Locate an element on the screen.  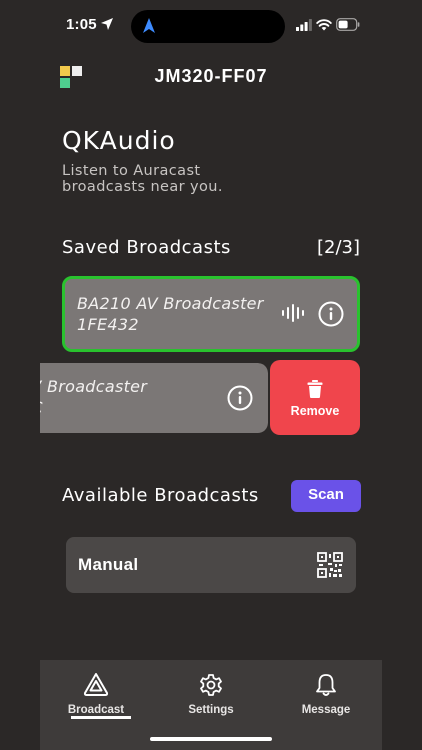
nav-item-message: Message is located at coordinates (326, 694).